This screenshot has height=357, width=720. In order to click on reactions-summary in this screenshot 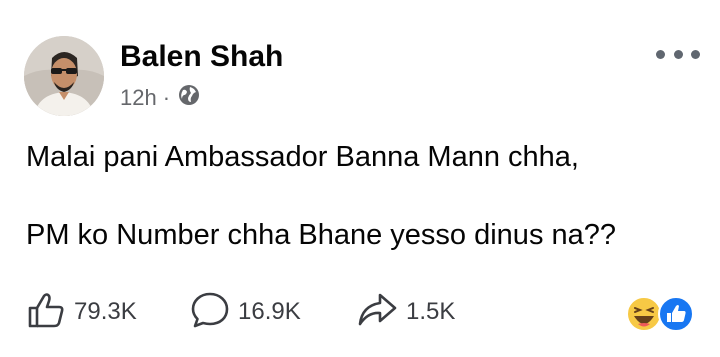, I will do `click(661, 314)`.